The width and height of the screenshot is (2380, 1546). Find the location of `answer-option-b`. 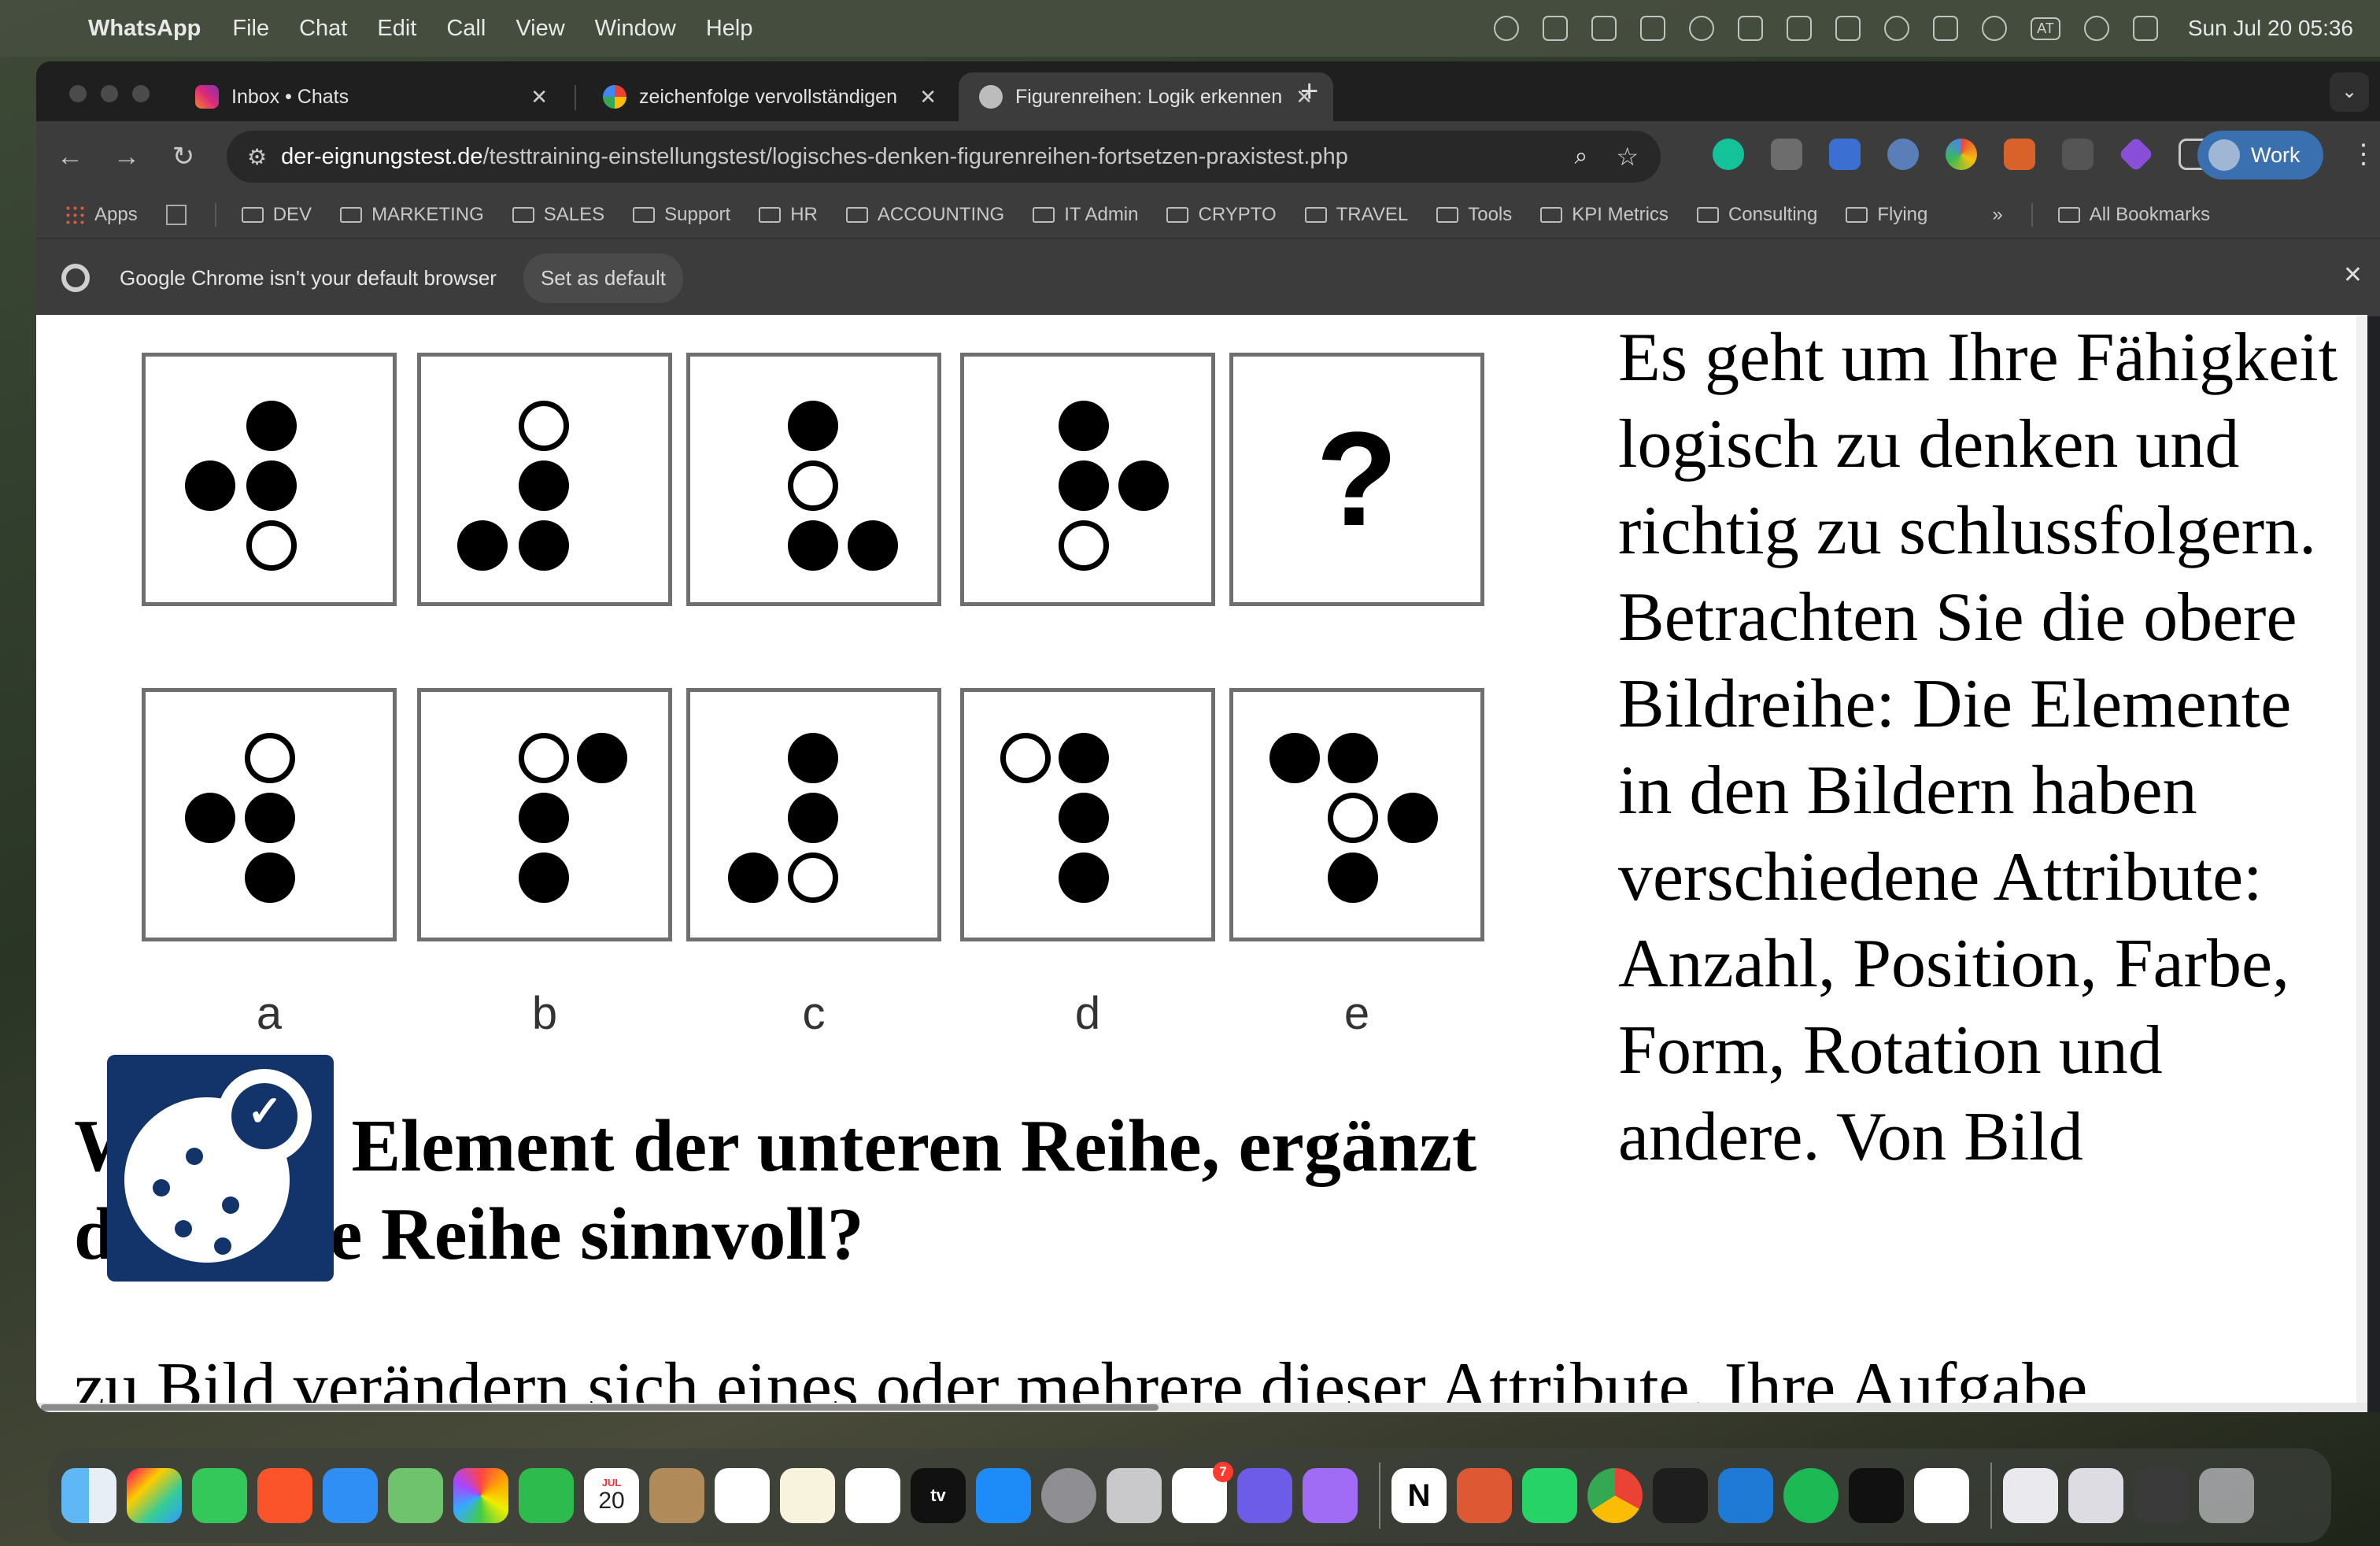

answer-option-b is located at coordinates (544, 815).